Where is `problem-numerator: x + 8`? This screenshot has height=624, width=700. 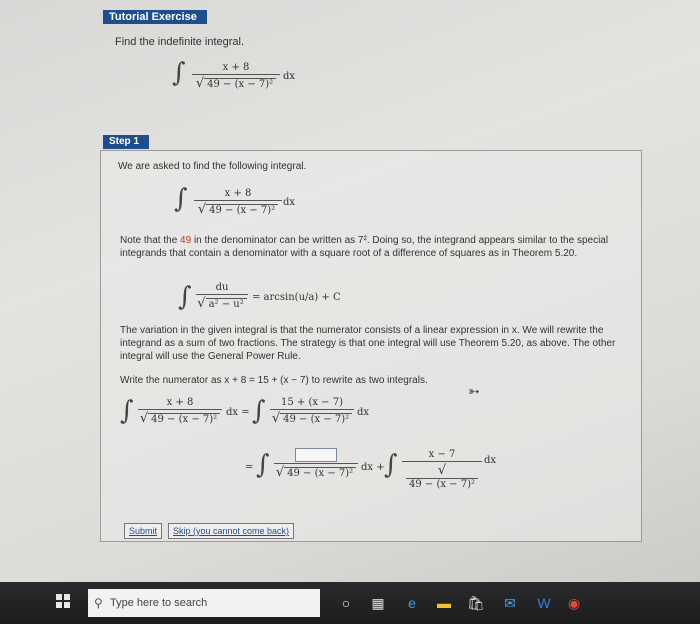 problem-numerator: x + 8 is located at coordinates (236, 67).